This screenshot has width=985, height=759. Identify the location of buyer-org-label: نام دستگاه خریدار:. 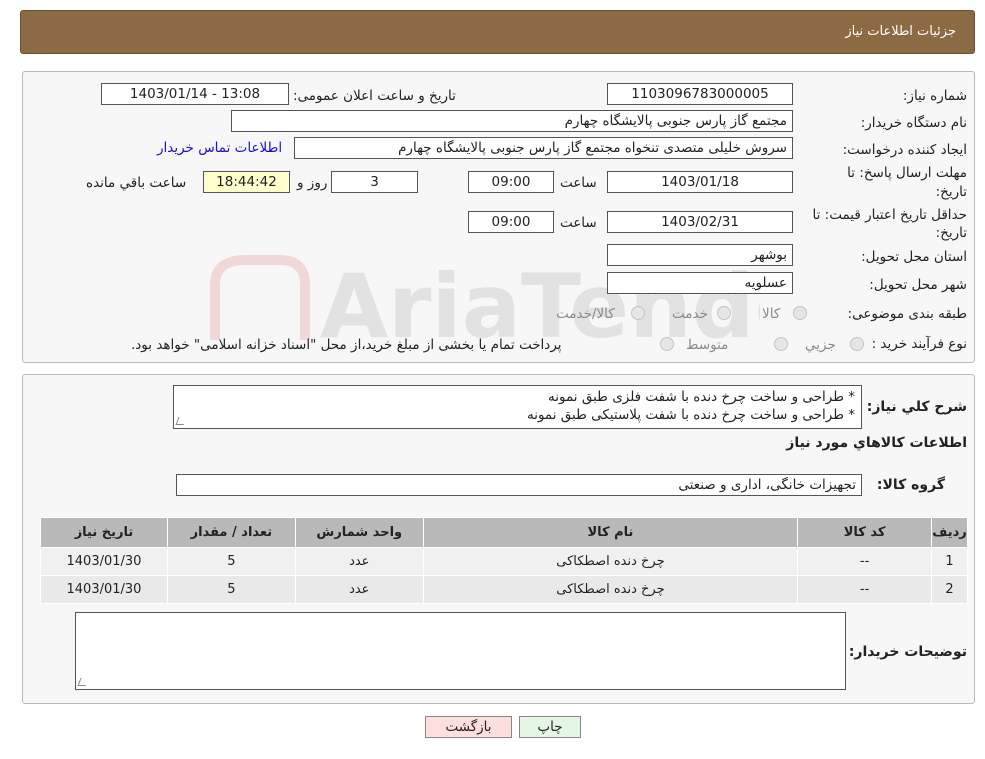
(913, 123).